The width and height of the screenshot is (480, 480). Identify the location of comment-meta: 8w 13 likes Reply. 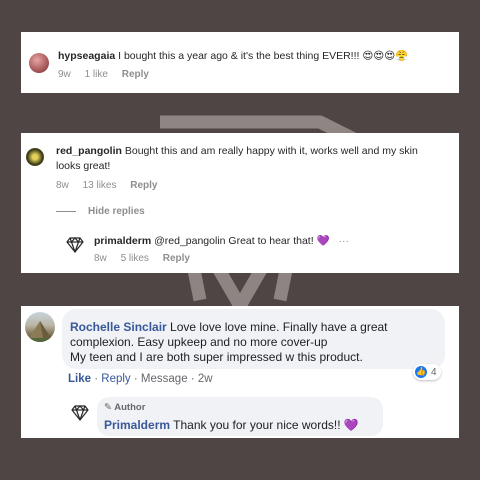
(112, 185).